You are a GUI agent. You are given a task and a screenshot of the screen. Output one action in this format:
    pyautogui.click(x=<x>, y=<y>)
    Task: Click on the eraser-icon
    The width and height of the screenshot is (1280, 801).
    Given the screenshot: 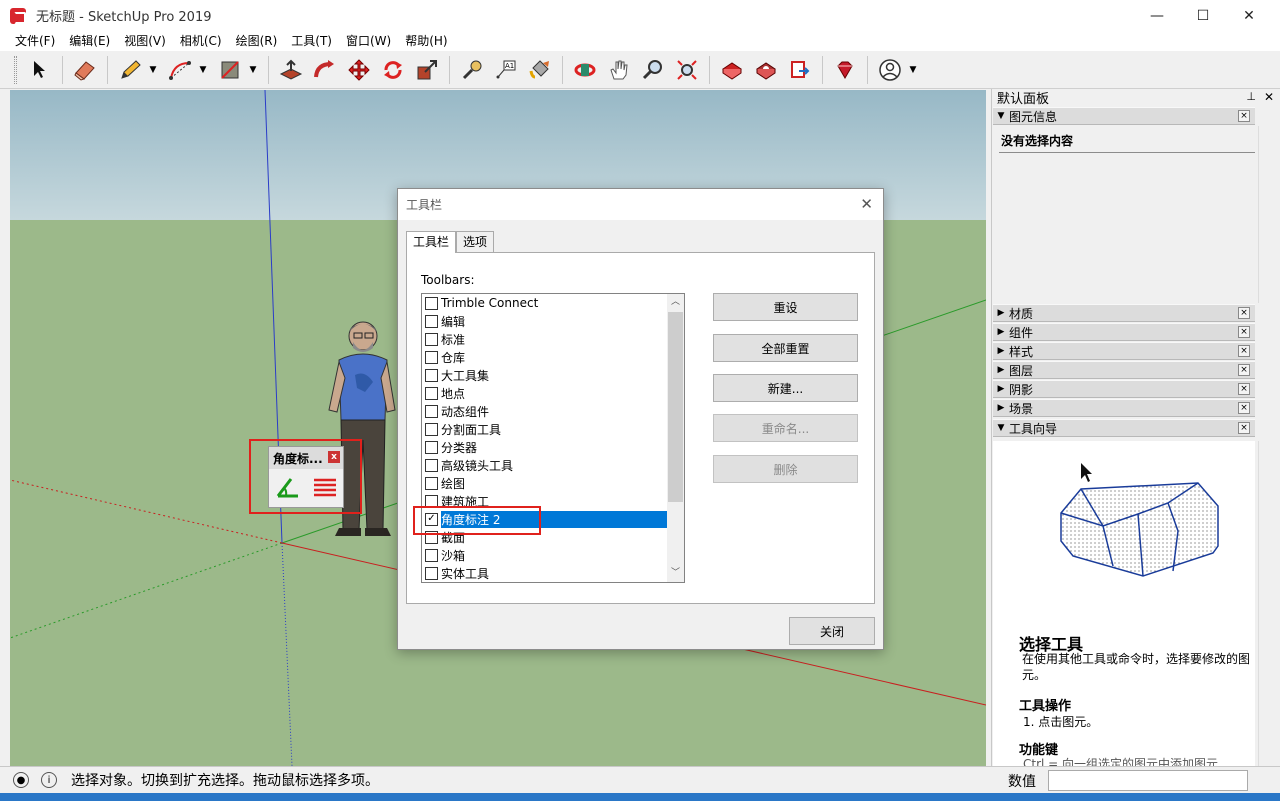 What is the action you would take?
    pyautogui.click(x=85, y=70)
    